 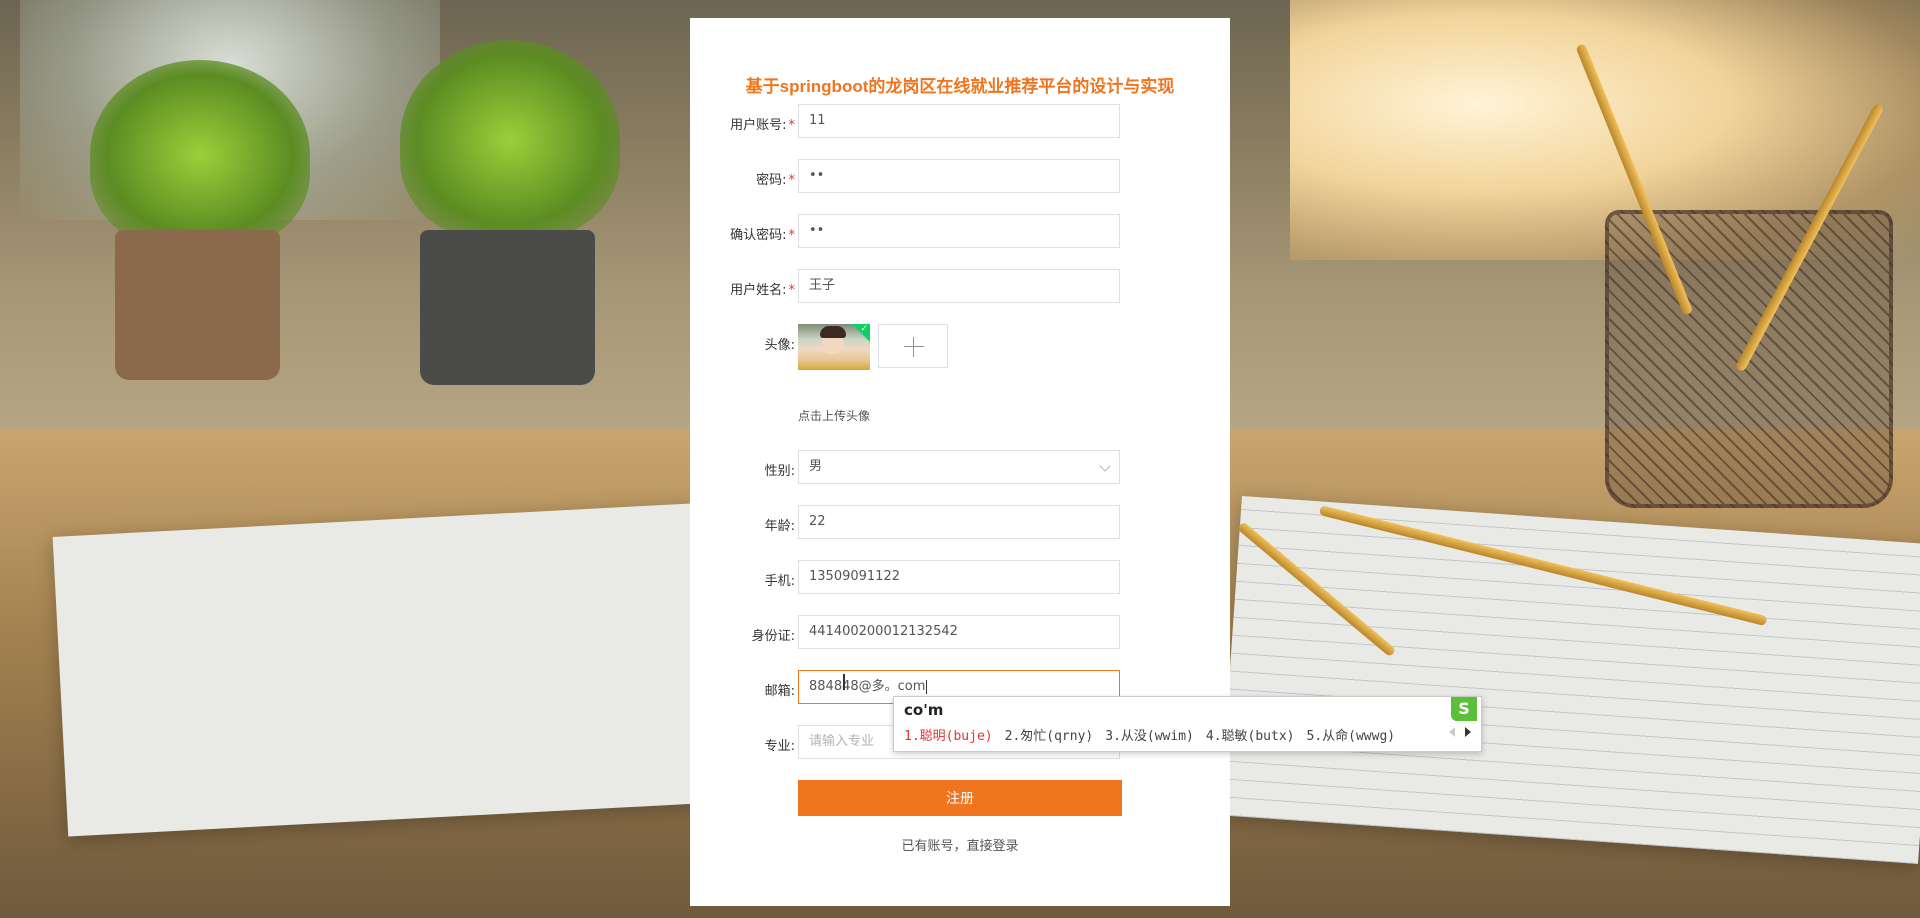 I want to click on confirm-password-row: 确认密码: * ••, so click(x=960, y=233).